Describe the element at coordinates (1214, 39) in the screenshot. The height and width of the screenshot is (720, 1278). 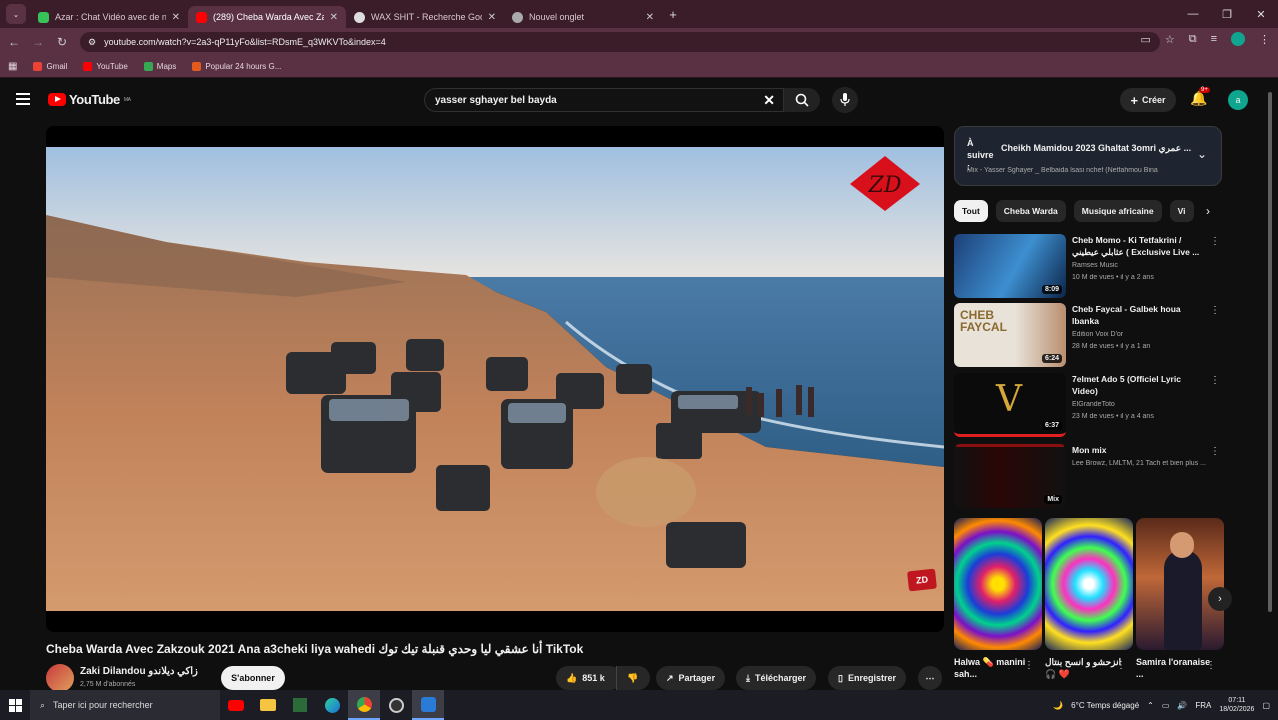
I see `reading-list-icon: ≡` at that location.